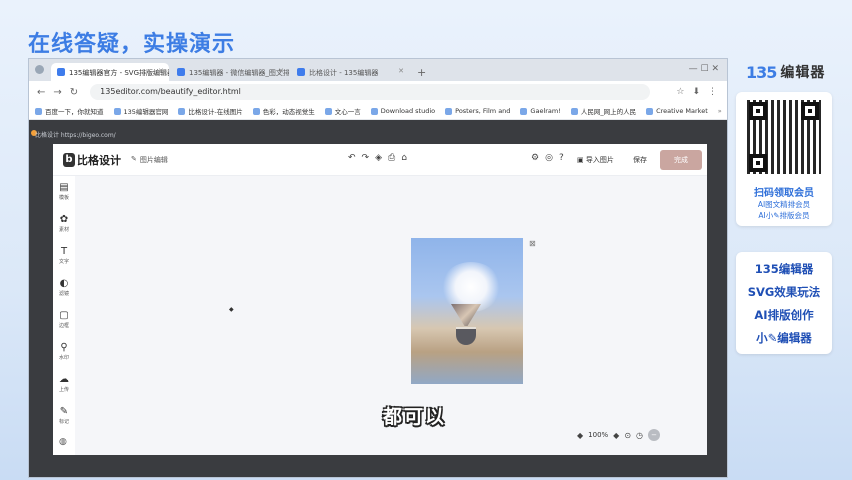  I want to click on view-tools: ⚙ ◎ ?, so click(547, 158).